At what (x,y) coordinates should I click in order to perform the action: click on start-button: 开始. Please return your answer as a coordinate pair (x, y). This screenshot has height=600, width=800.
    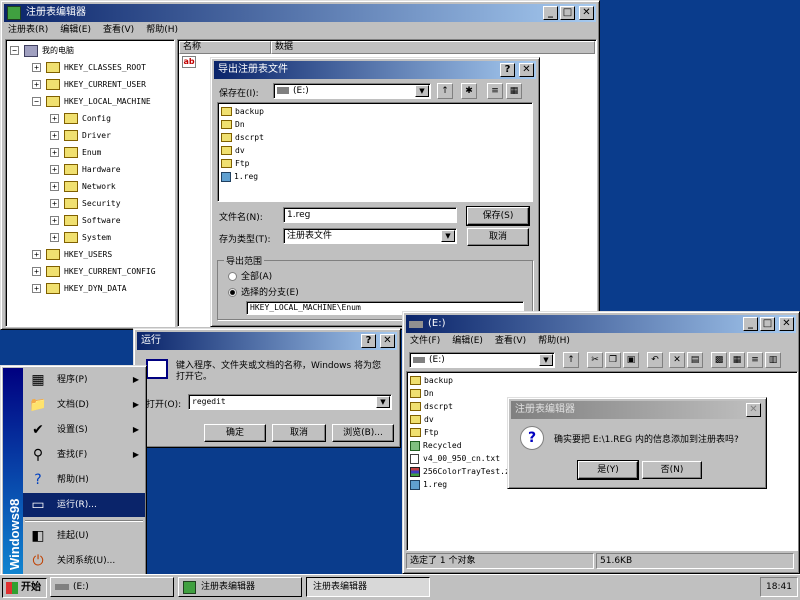
    Looking at the image, I should click on (24, 588).